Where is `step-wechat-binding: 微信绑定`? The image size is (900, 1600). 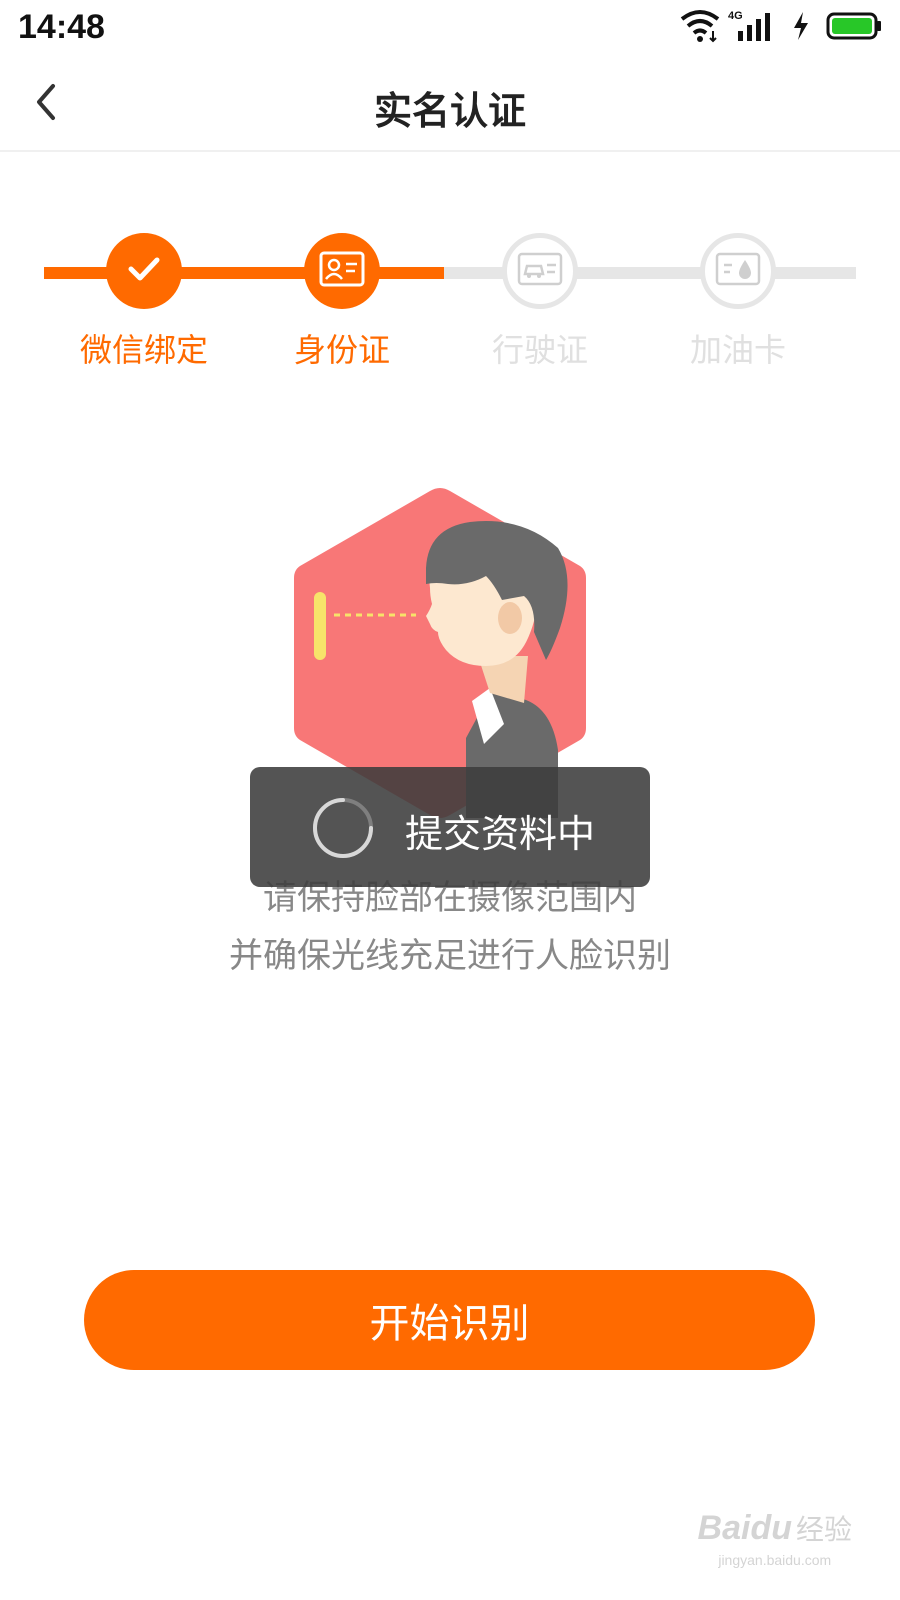
step-wechat-binding: 微信绑定 is located at coordinates (144, 302).